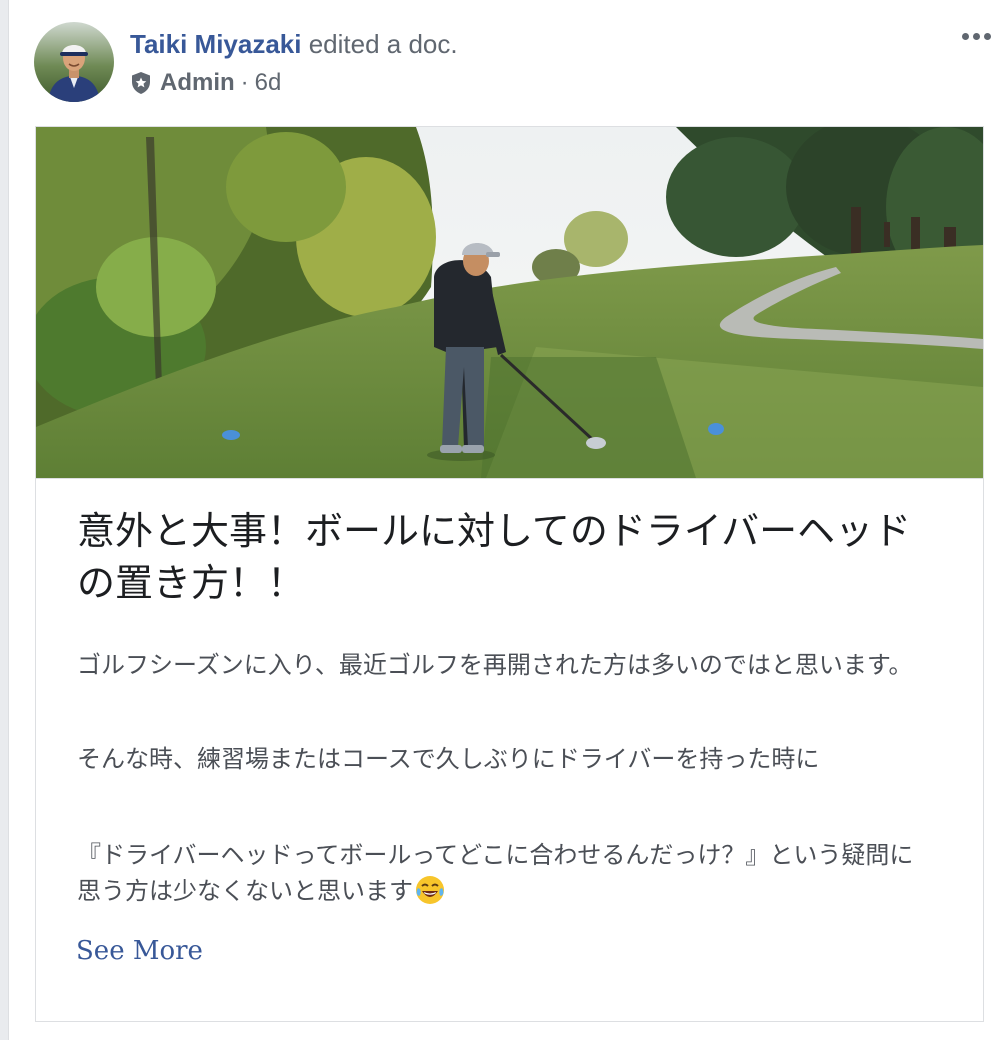 The width and height of the screenshot is (1006, 1040). What do you see at coordinates (495, 665) in the screenshot?
I see `doc-paragraph-1: ゴルフシーズンに入り、最近ゴルフを再開された方は多いのではと思います。` at bounding box center [495, 665].